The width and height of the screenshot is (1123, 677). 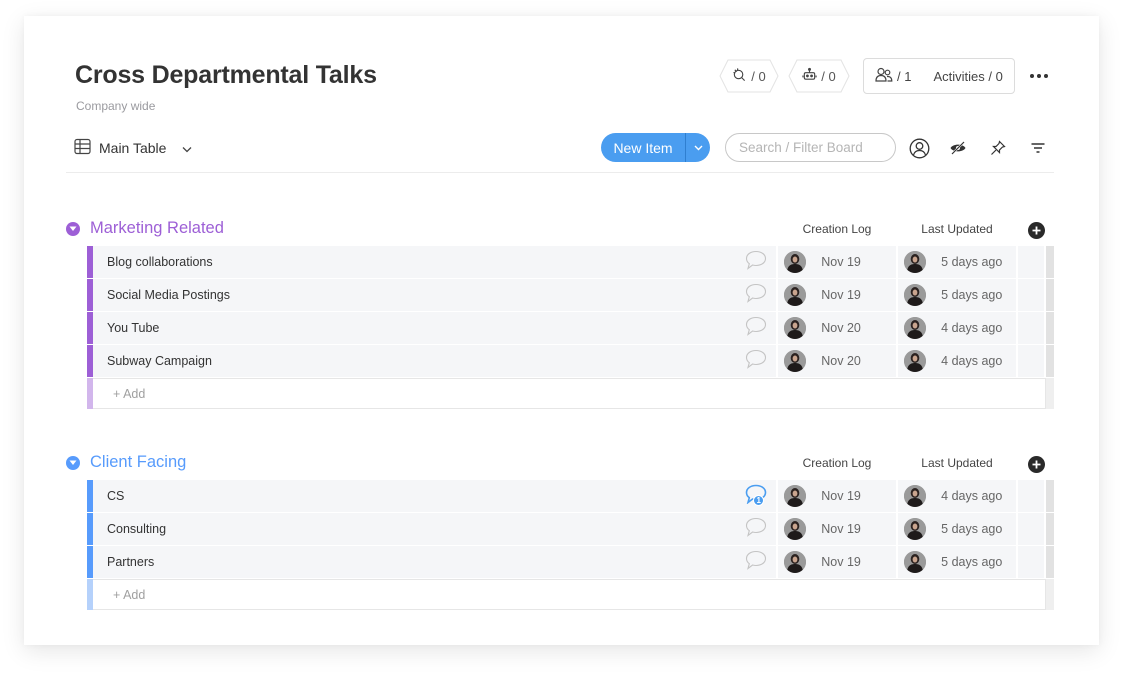 I want to click on board-title: Cross Departmental Talks, so click(x=226, y=75).